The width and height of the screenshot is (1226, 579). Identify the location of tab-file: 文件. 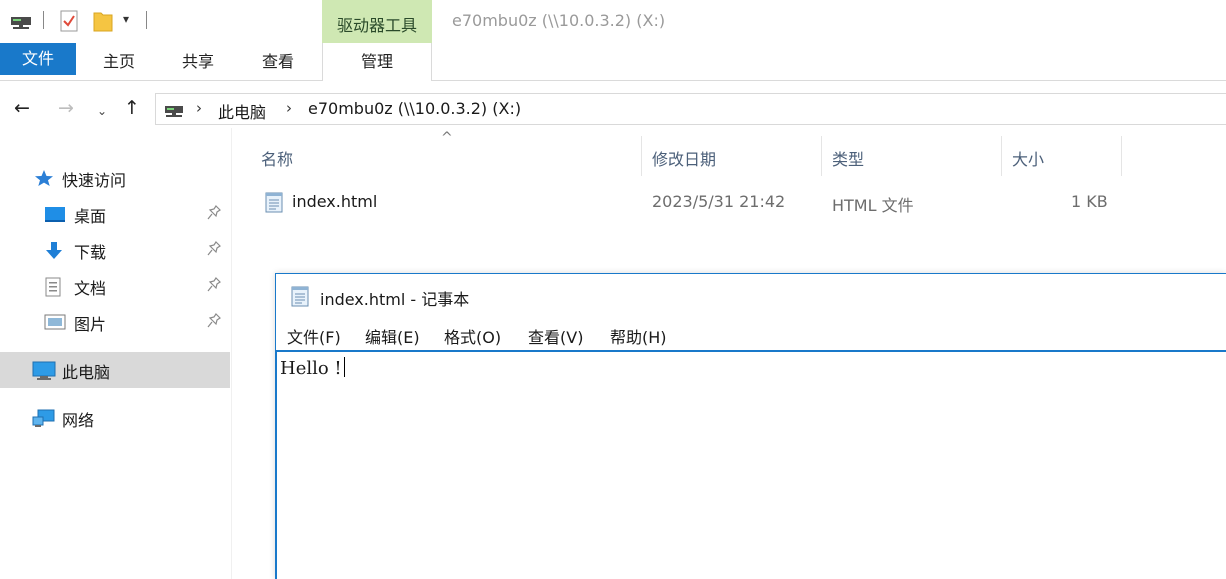
(38, 59).